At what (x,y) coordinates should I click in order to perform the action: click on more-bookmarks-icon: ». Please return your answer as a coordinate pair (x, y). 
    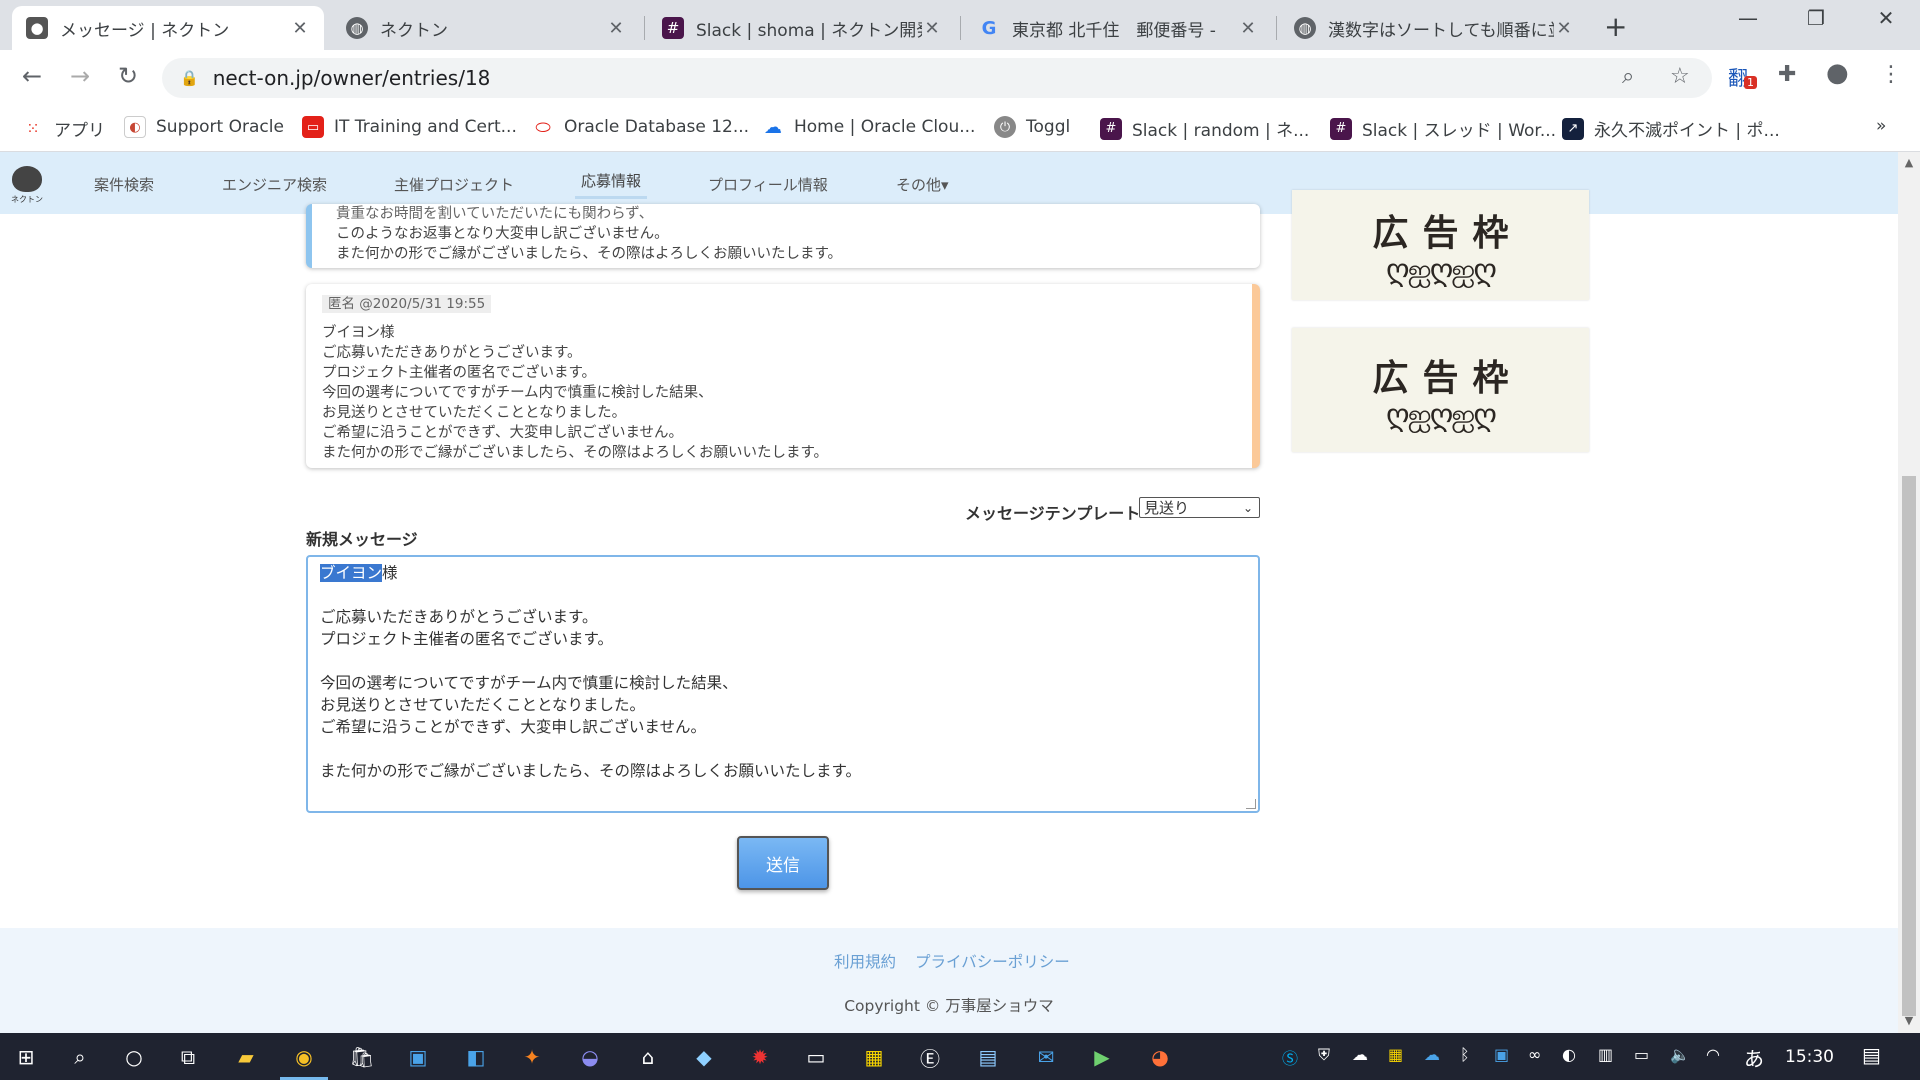
    Looking at the image, I should click on (1881, 126).